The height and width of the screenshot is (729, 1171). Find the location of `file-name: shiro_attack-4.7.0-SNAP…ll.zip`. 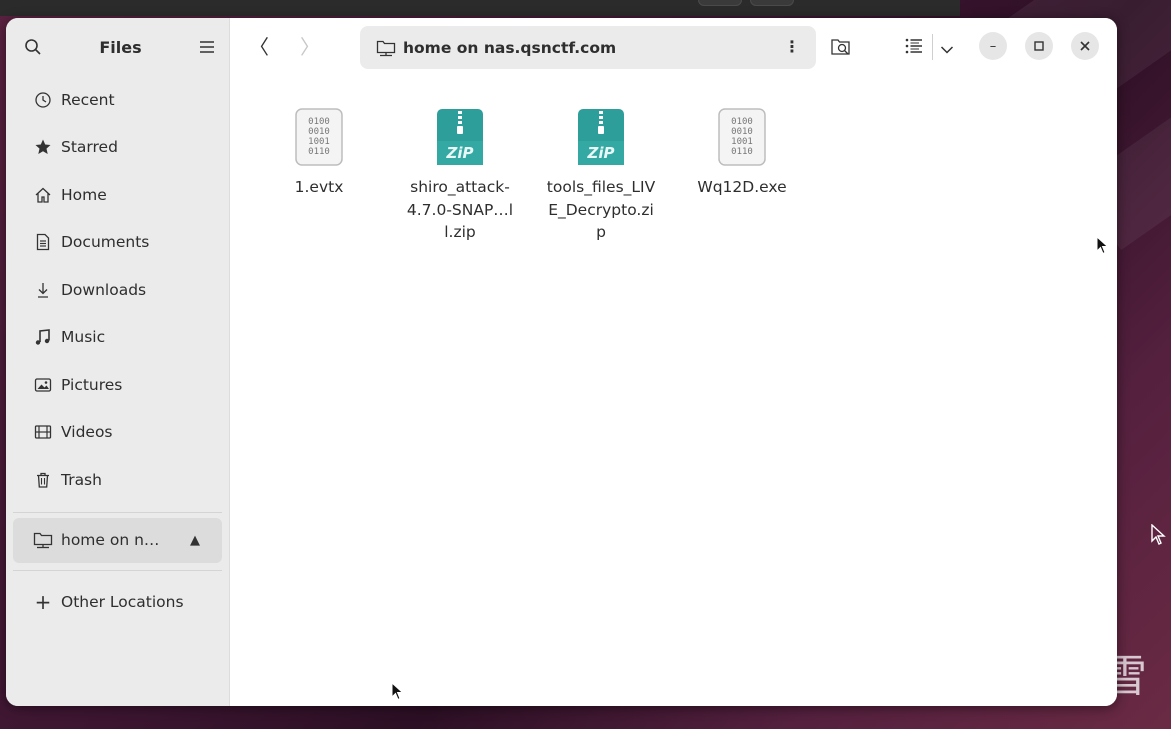

file-name: shiro_attack-4.7.0-SNAP…ll.zip is located at coordinates (460, 209).